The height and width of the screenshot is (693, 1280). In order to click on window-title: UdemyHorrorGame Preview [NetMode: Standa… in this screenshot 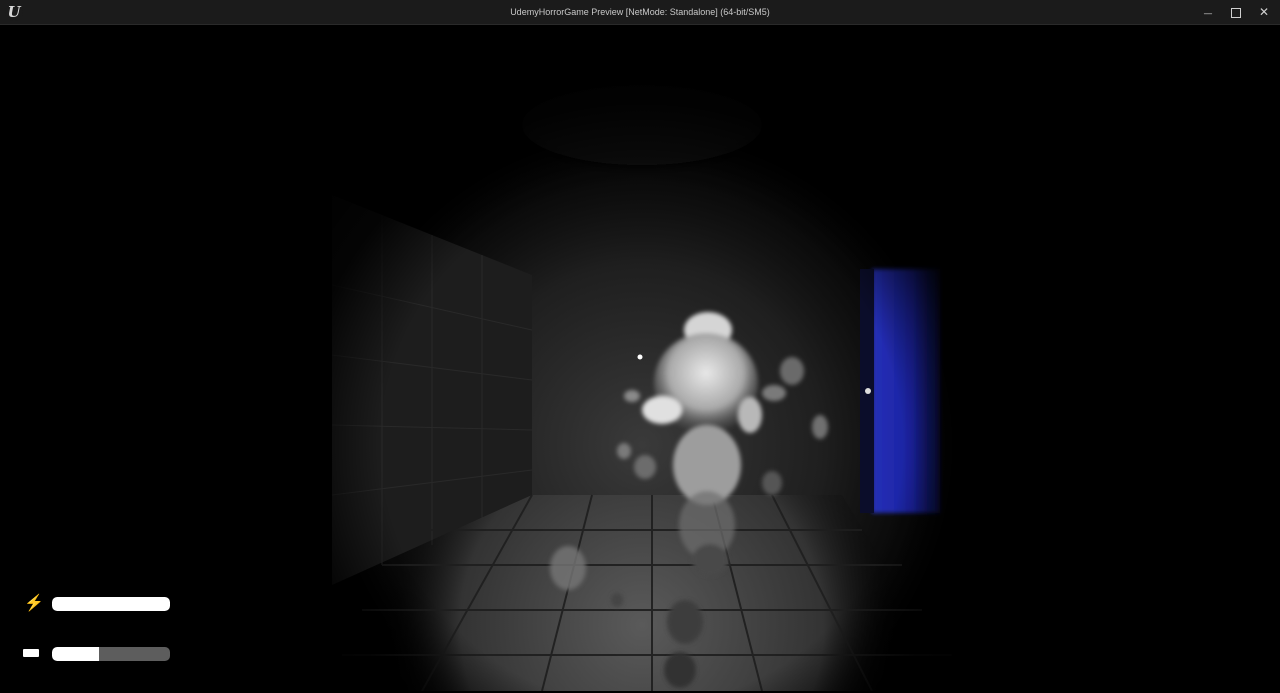, I will do `click(640, 12)`.